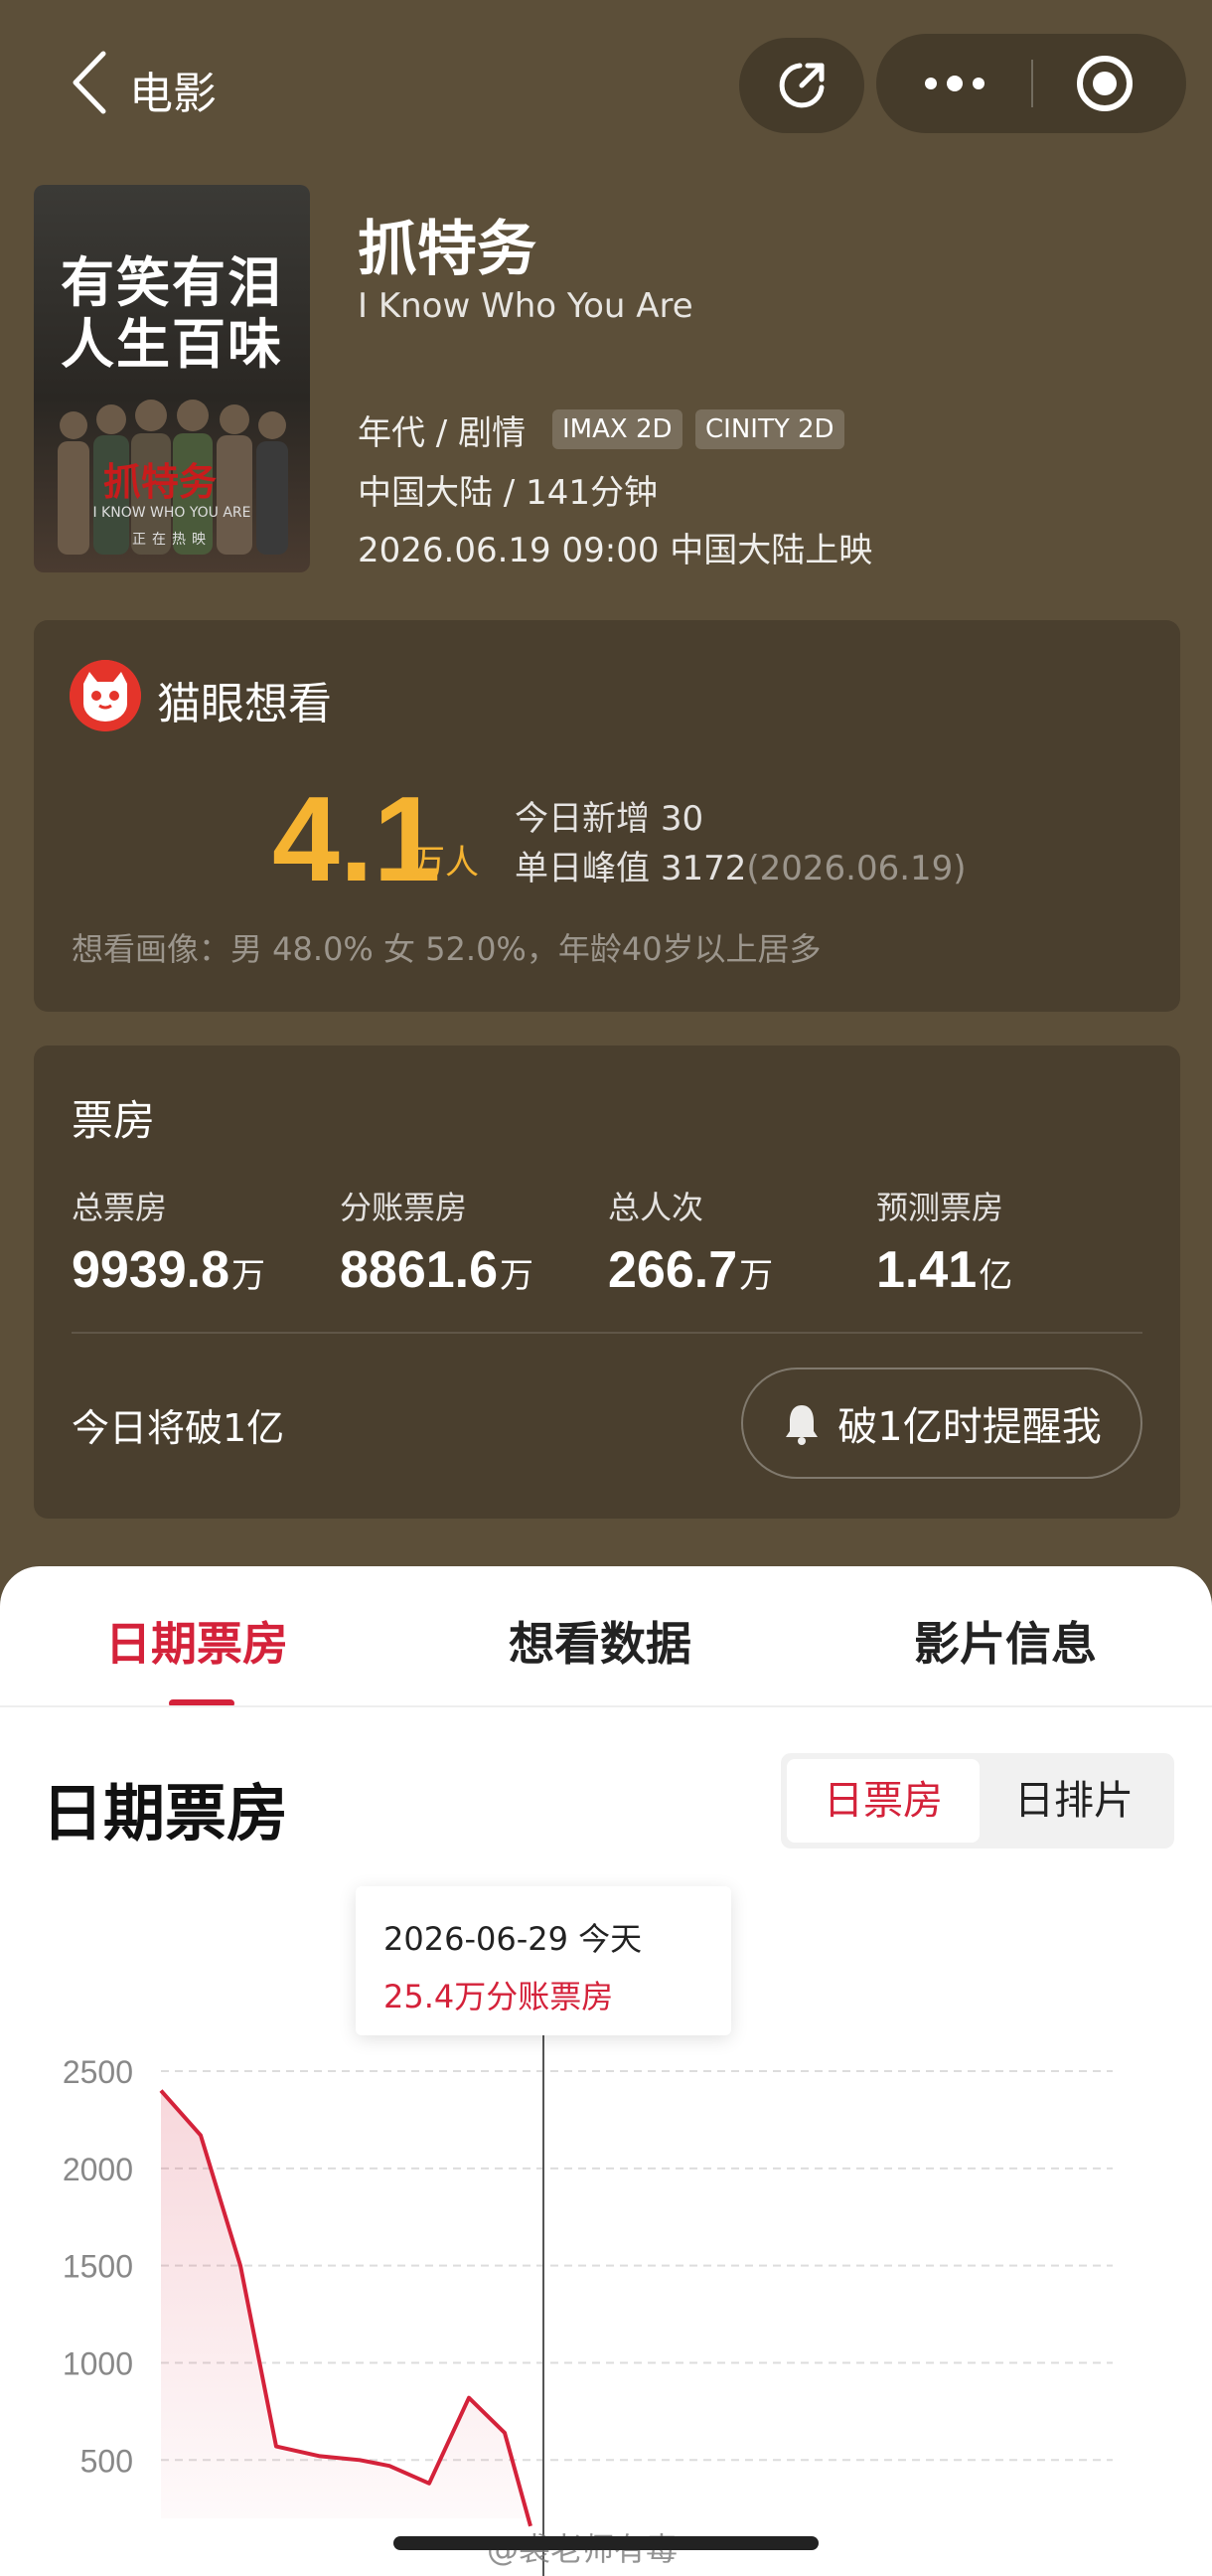  What do you see at coordinates (600, 1641) in the screenshot?
I see `tab-want-data: 想看数据` at bounding box center [600, 1641].